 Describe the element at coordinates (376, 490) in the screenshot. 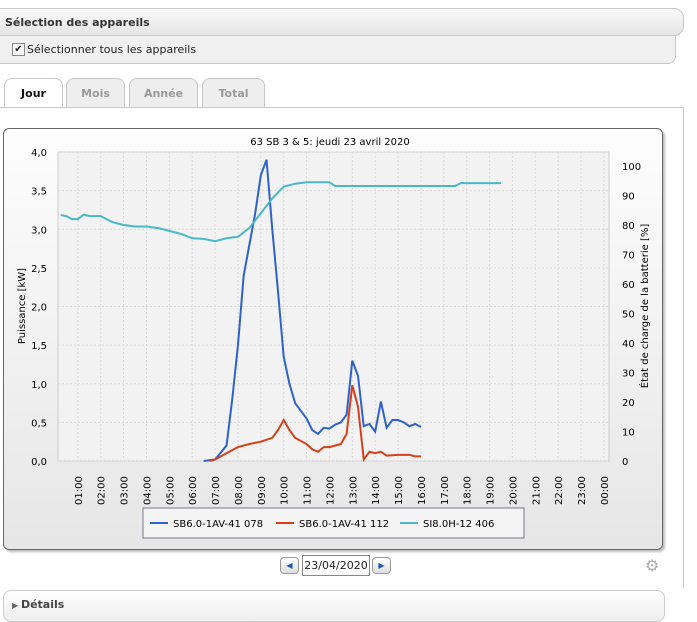

I see `x-tick-label: 14:00` at that location.